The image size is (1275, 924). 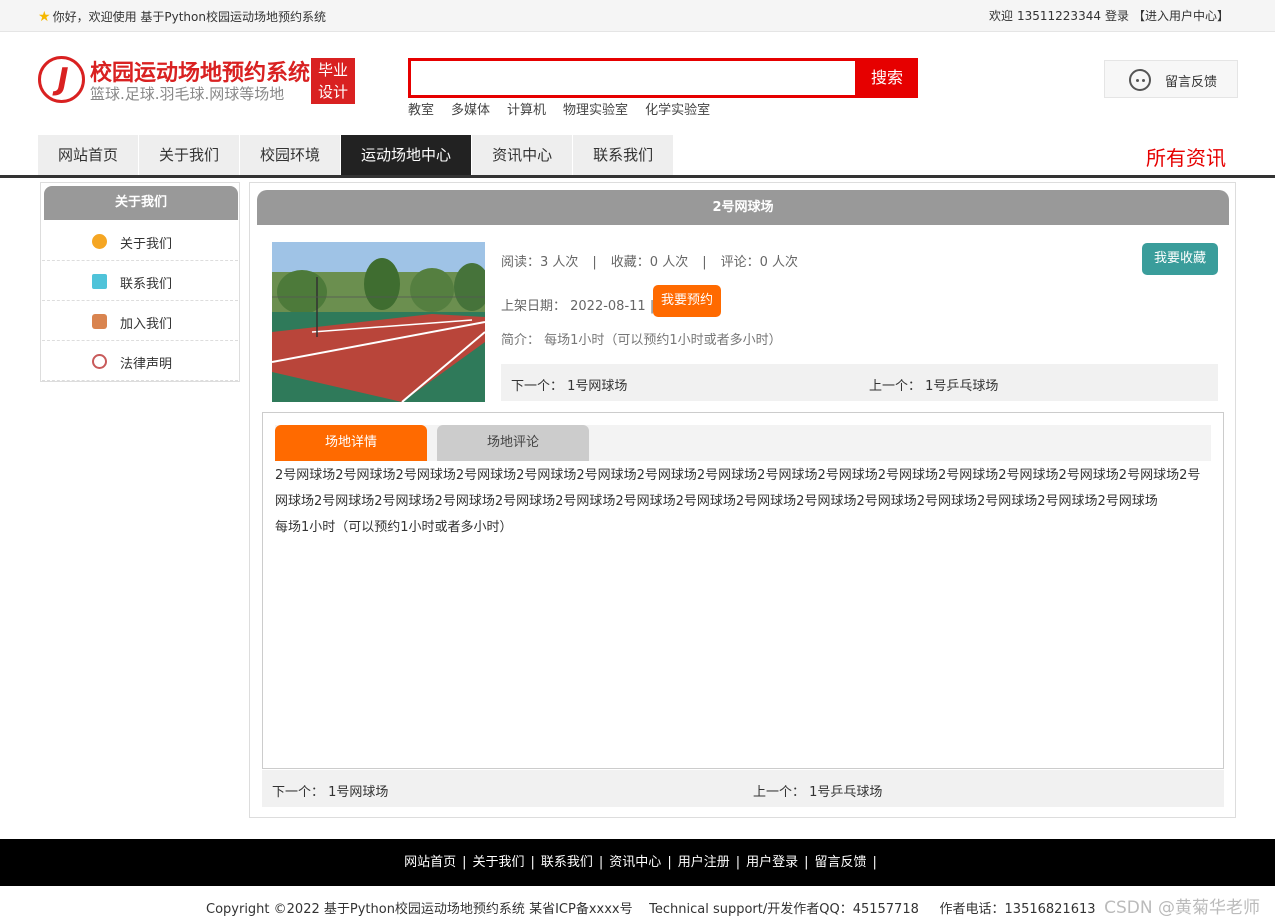 What do you see at coordinates (99, 281) in the screenshot?
I see `clipboard-icon` at bounding box center [99, 281].